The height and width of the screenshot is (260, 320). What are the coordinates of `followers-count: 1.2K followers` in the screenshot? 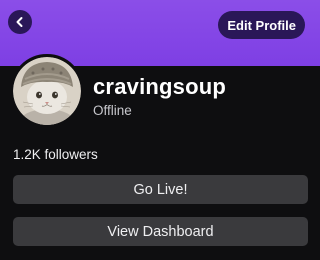 It's located at (55, 154).